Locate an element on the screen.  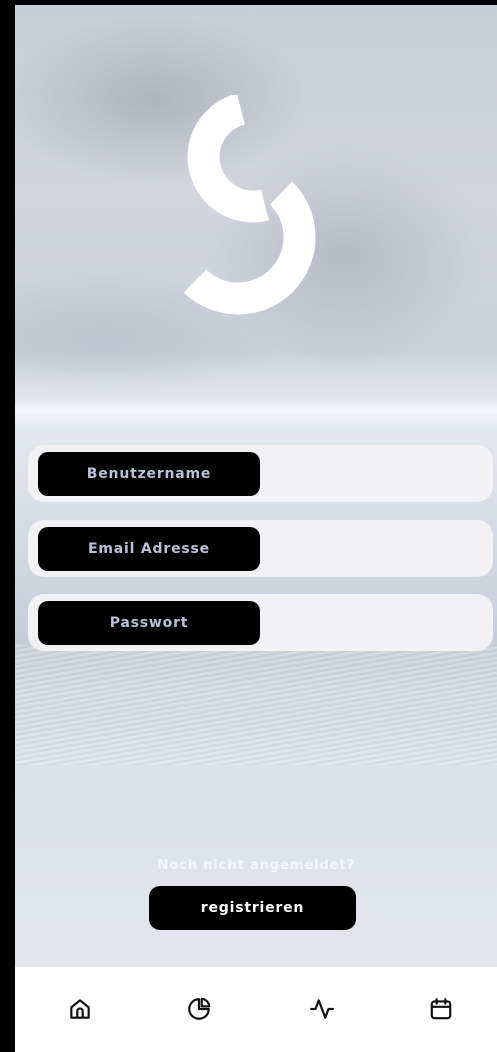
home-icon is located at coordinates (80, 1009).